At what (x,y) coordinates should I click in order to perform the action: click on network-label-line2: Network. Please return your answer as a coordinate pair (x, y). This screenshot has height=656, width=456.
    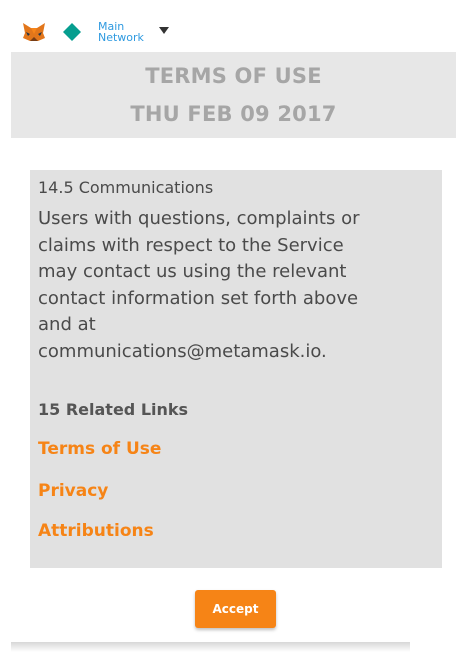
    Looking at the image, I should click on (121, 37).